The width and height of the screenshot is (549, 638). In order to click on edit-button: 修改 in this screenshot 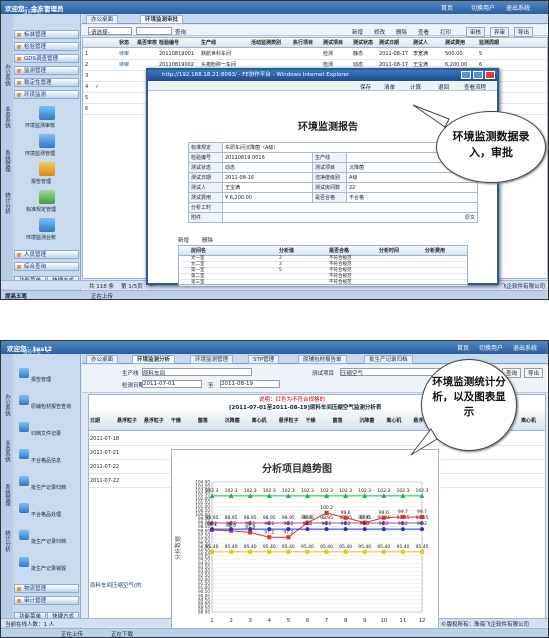, I will do `click(379, 32)`.